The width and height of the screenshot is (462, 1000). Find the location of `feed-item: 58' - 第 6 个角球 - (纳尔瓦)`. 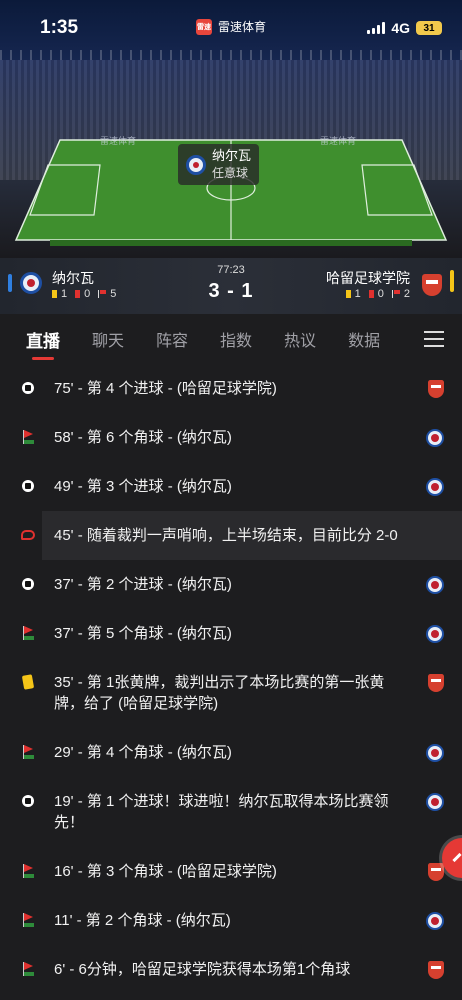

feed-item: 58' - 第 6 个角球 - (纳尔瓦) is located at coordinates (231, 437).